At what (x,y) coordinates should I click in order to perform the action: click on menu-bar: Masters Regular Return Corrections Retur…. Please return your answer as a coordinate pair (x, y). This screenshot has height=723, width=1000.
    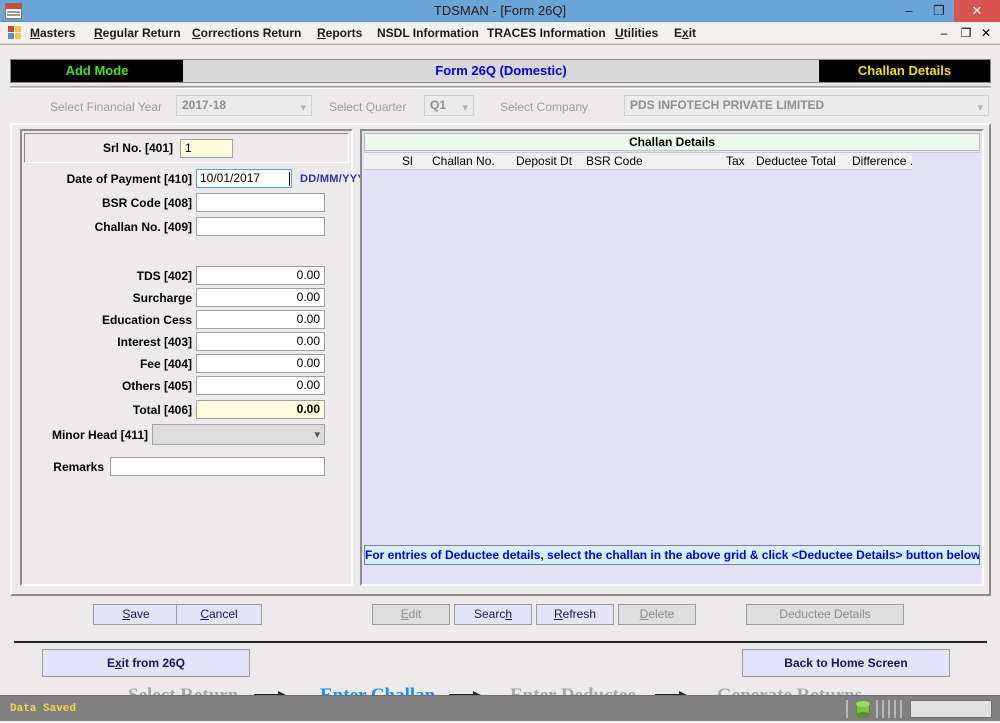
    Looking at the image, I should click on (500, 33).